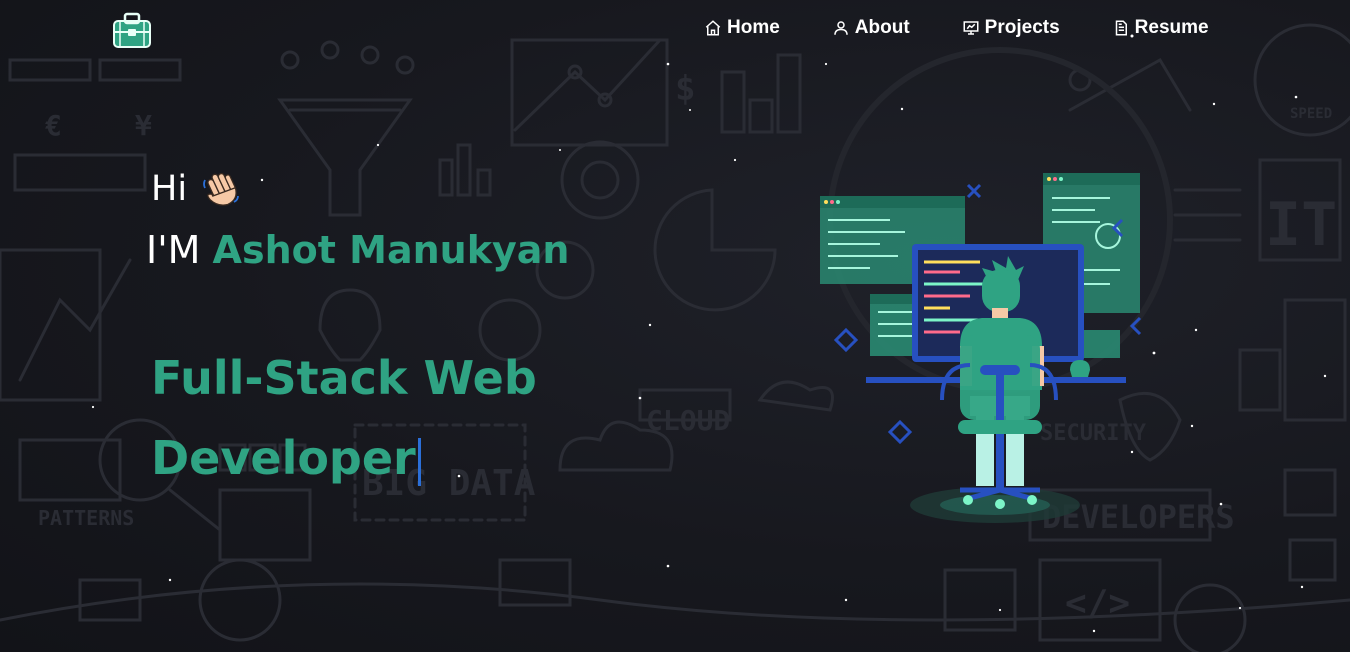  I want to click on greeting: Hi, so click(196, 189).